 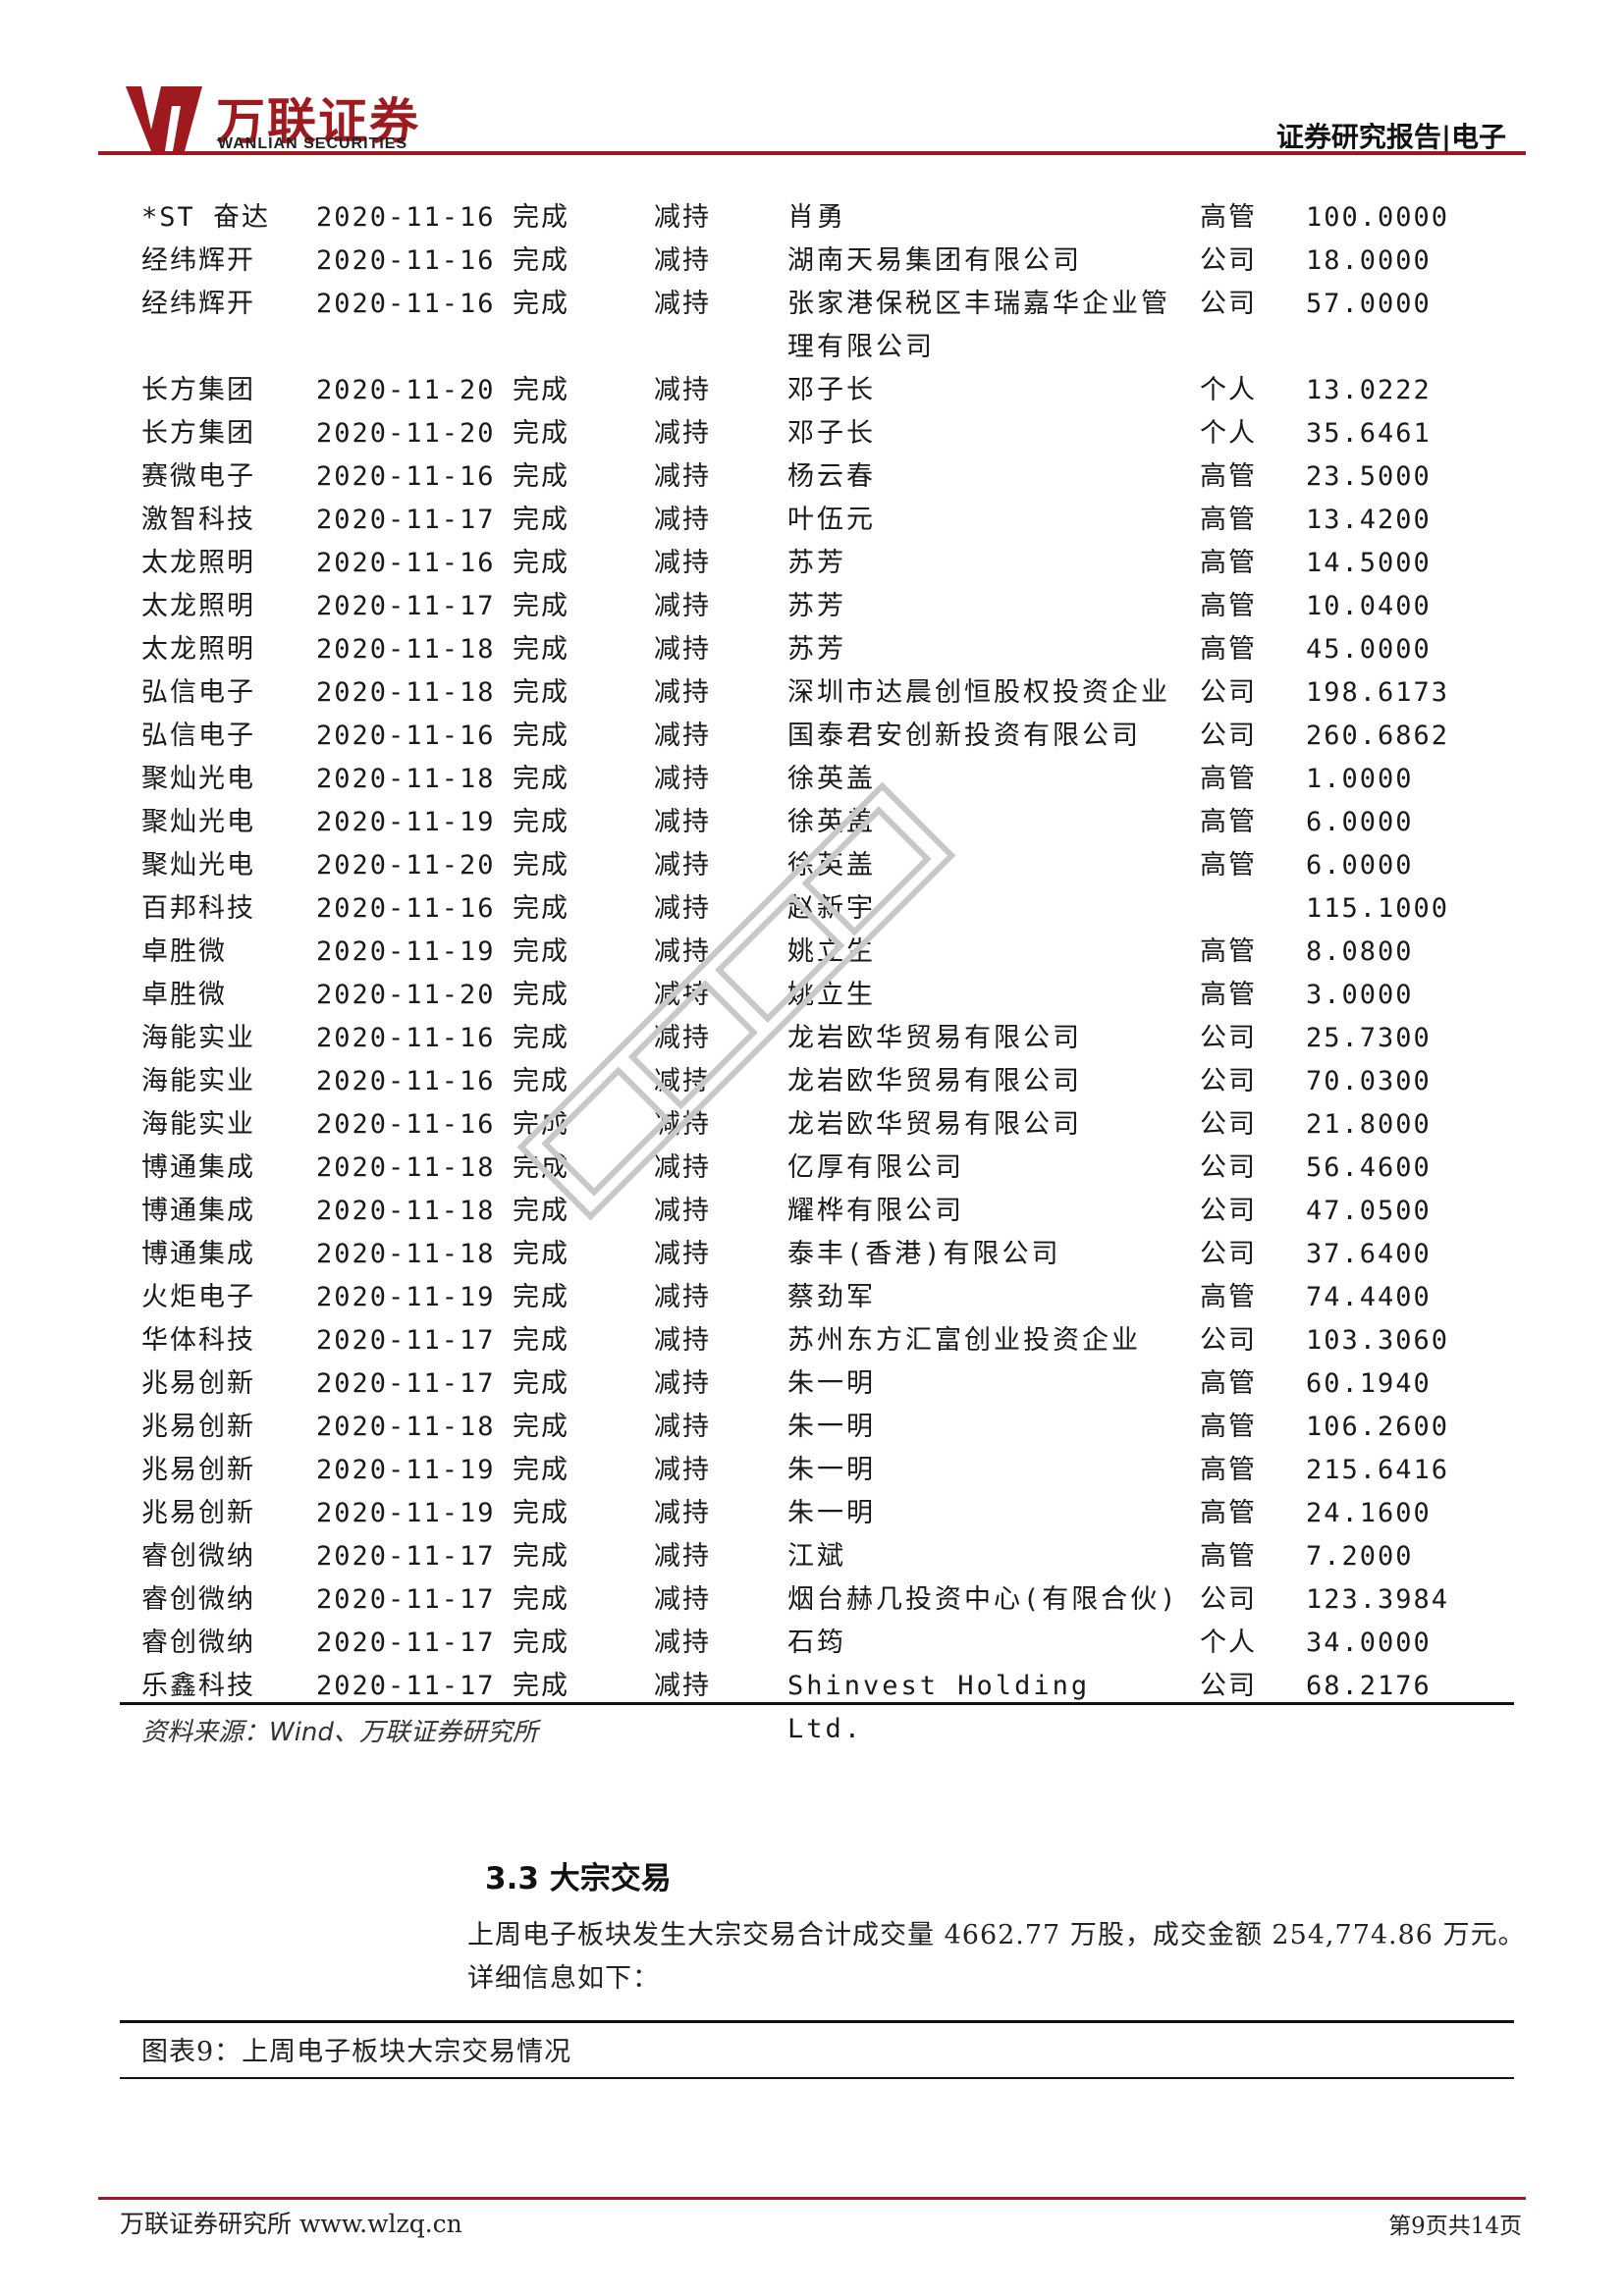 I want to click on header-divider, so click(x=812, y=153).